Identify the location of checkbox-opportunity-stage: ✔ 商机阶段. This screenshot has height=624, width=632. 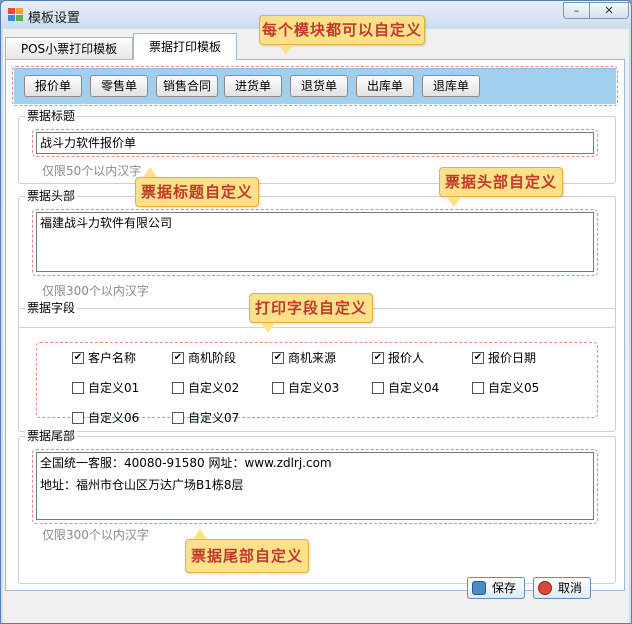
(204, 358).